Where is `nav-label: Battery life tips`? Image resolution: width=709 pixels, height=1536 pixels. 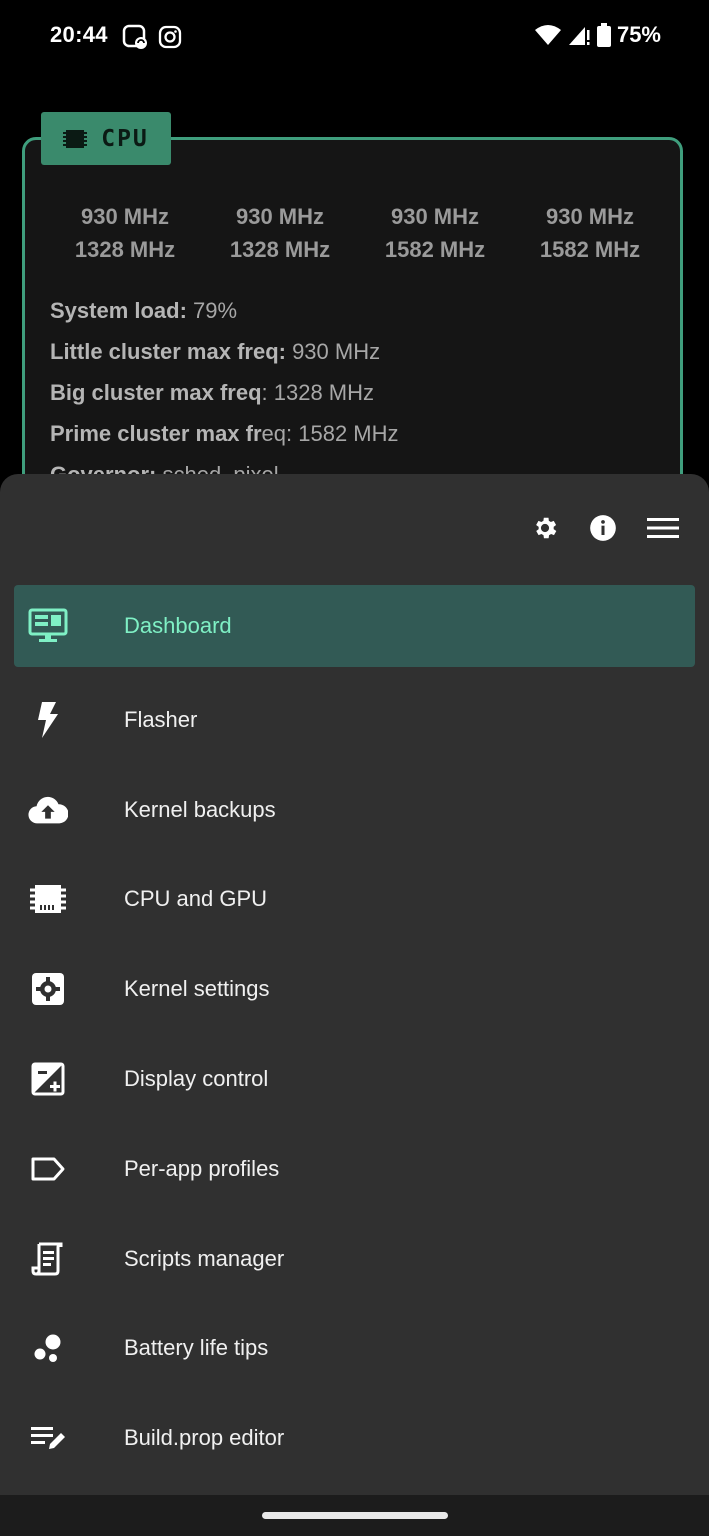
nav-label: Battery life tips is located at coordinates (196, 1348).